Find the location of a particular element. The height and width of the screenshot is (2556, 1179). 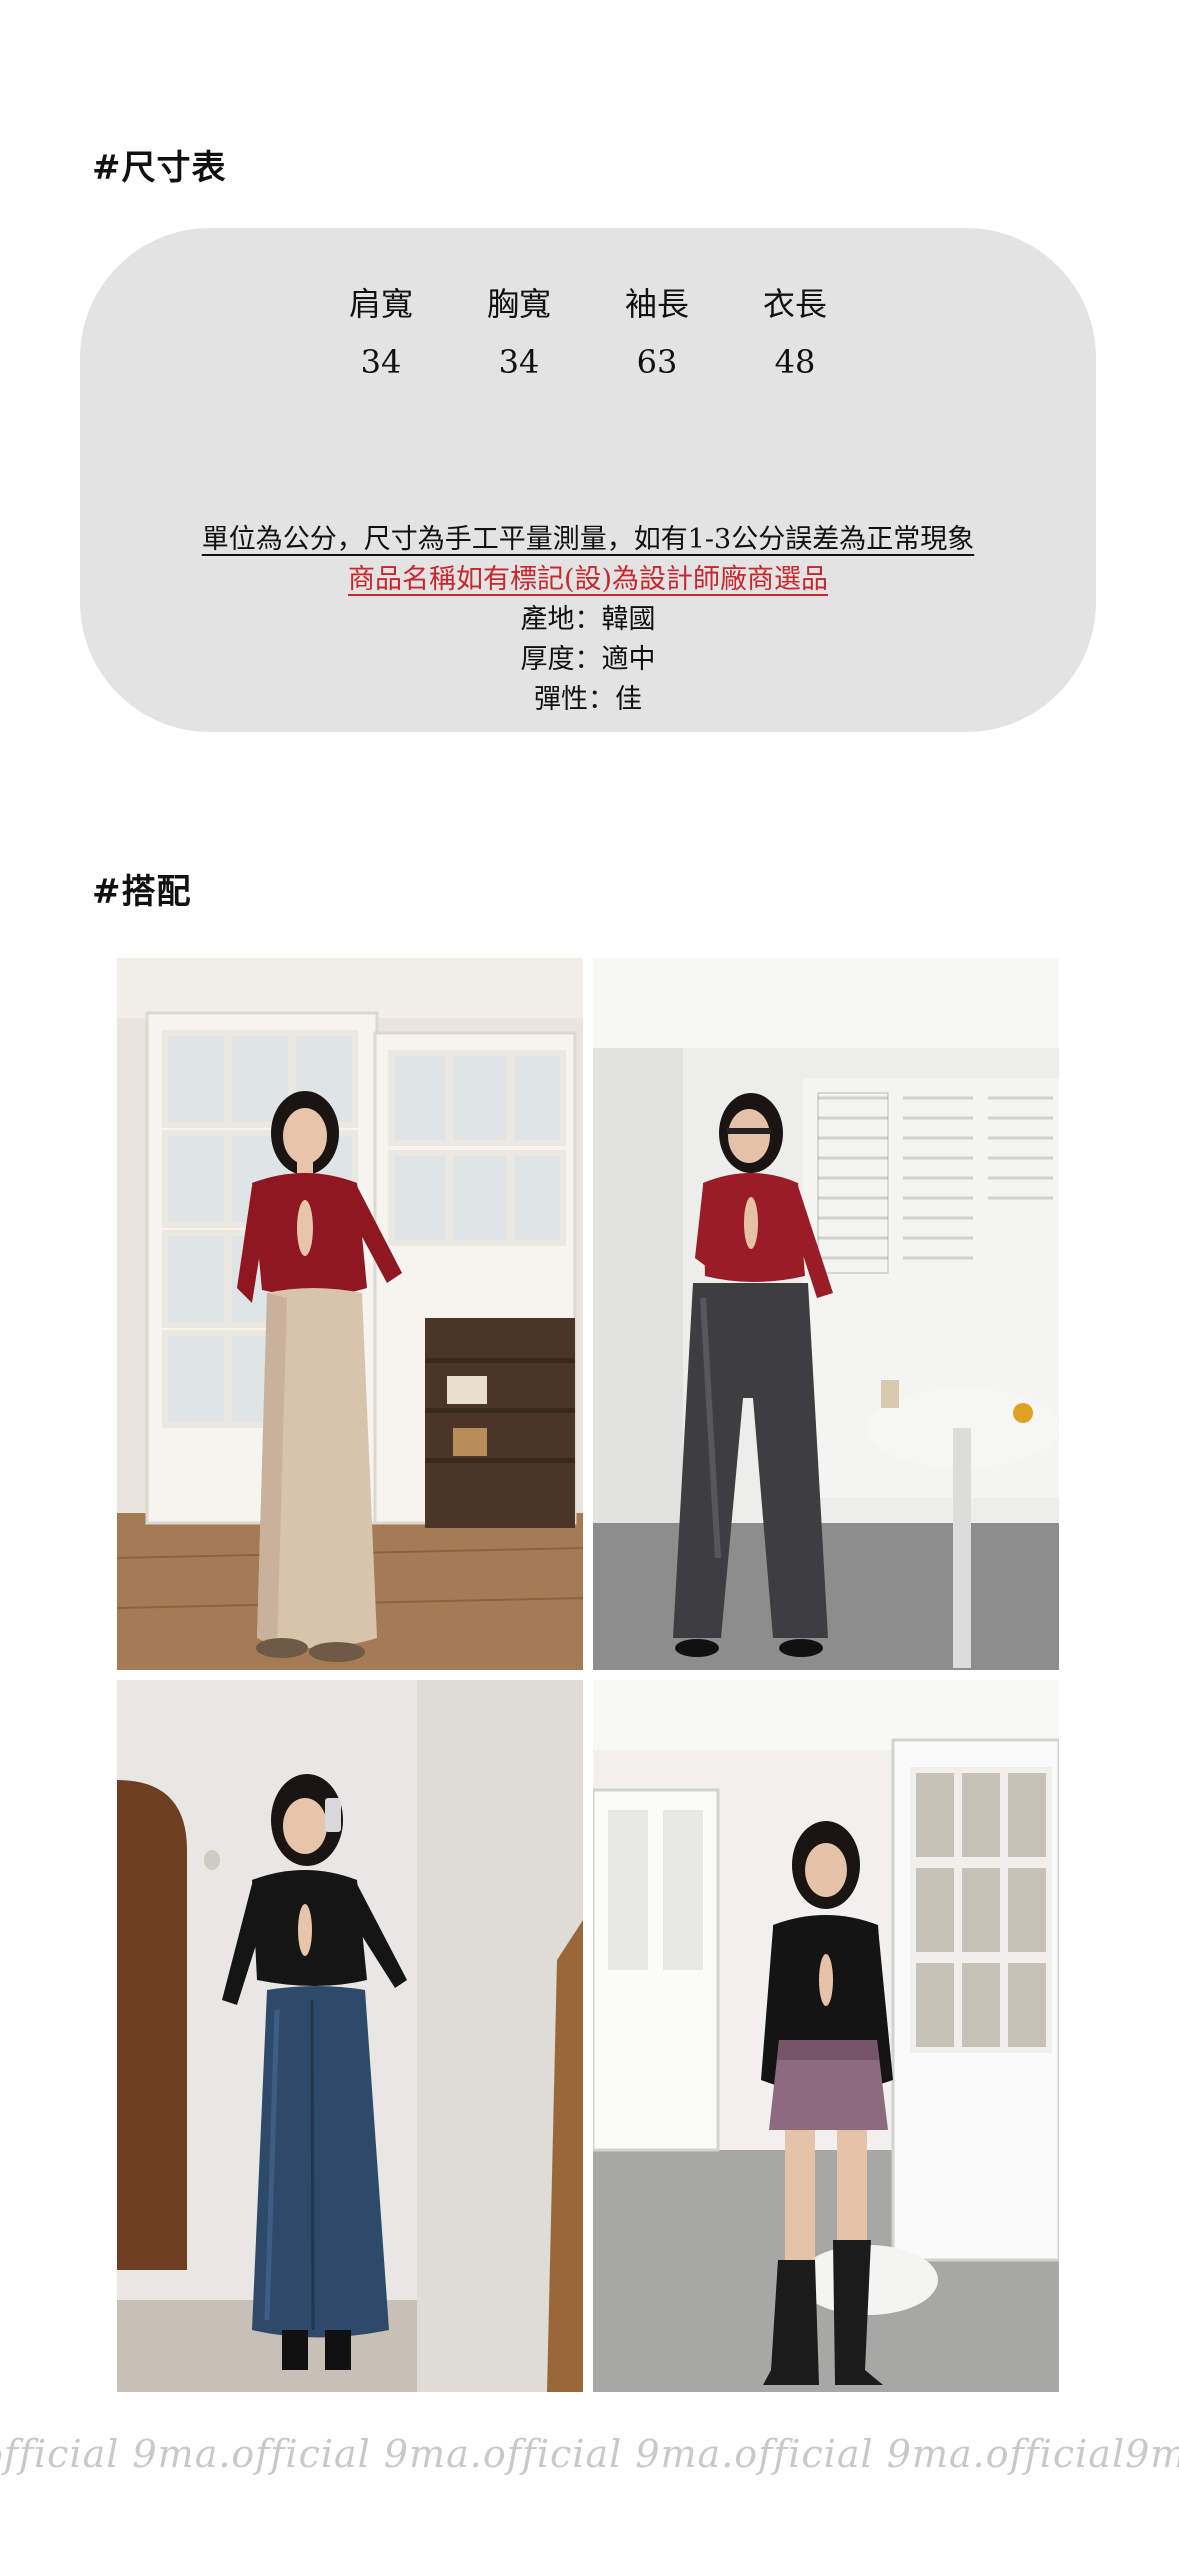

size-label-shoulder: 肩寬 is located at coordinates (380, 304).